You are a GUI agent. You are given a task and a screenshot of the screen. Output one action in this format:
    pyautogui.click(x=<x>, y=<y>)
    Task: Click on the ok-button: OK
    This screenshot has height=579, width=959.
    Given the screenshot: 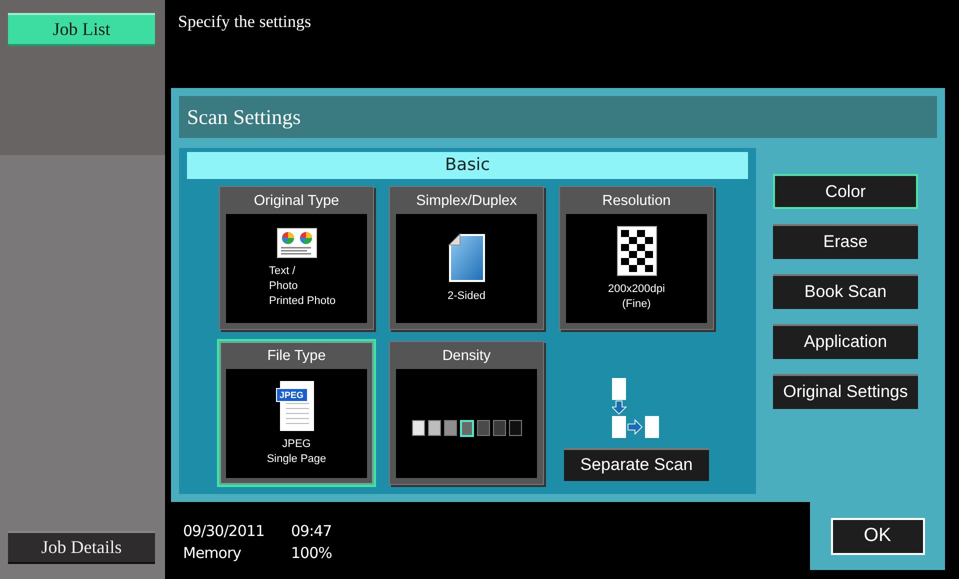 What is the action you would take?
    pyautogui.click(x=877, y=536)
    